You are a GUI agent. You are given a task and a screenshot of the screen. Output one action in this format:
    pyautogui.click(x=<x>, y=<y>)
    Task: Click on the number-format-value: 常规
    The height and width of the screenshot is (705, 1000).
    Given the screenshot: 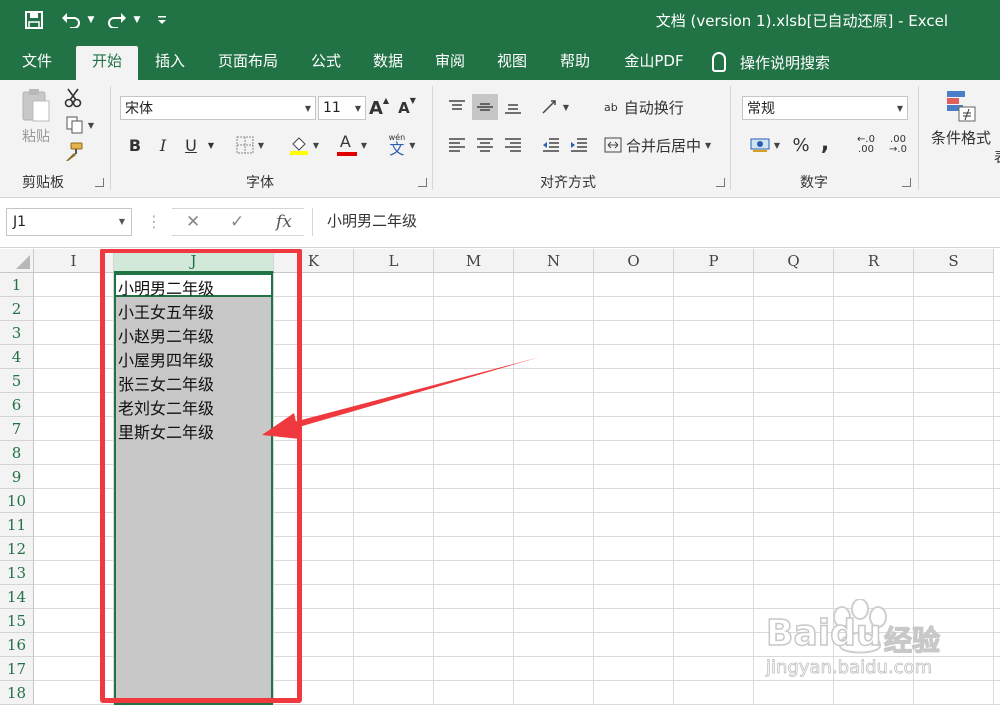 What is the action you would take?
    pyautogui.click(x=761, y=109)
    